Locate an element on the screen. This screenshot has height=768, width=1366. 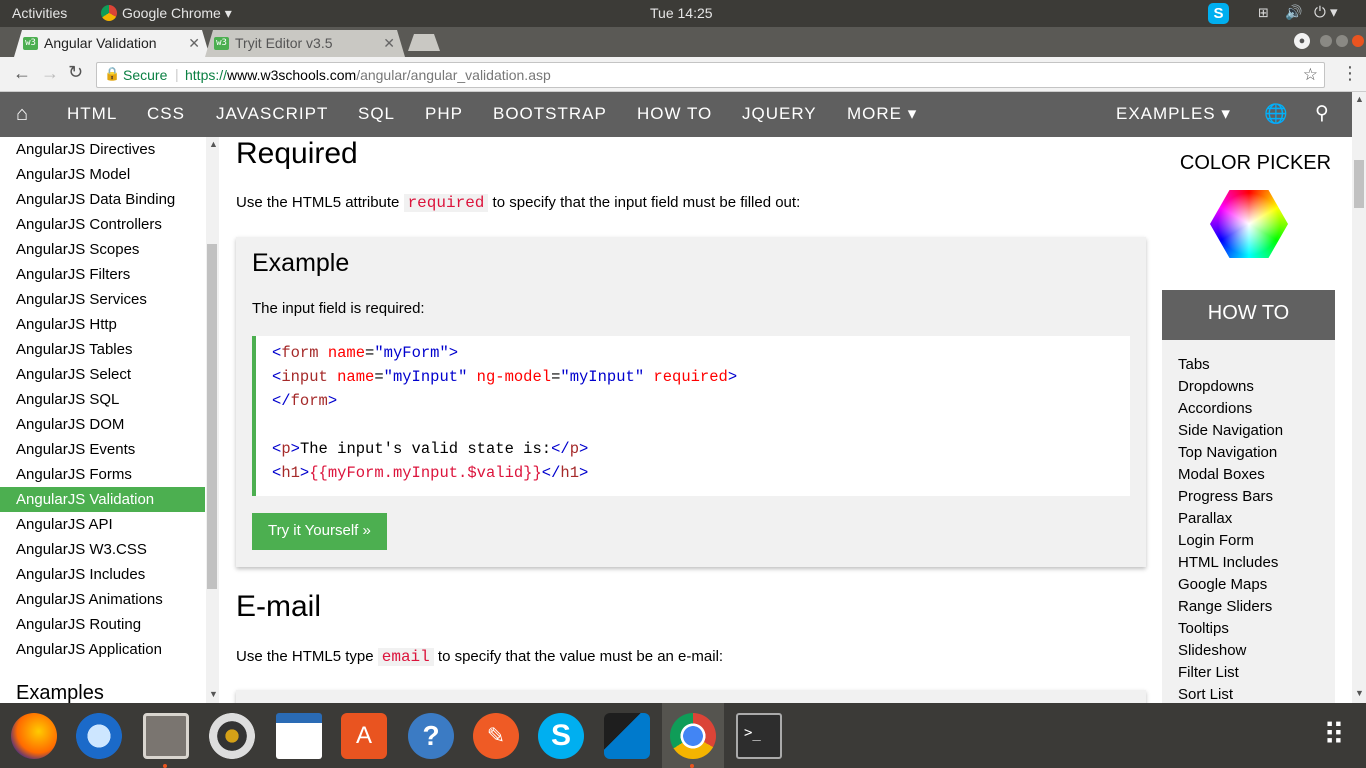
close-window-icon is located at coordinates (1358, 41).